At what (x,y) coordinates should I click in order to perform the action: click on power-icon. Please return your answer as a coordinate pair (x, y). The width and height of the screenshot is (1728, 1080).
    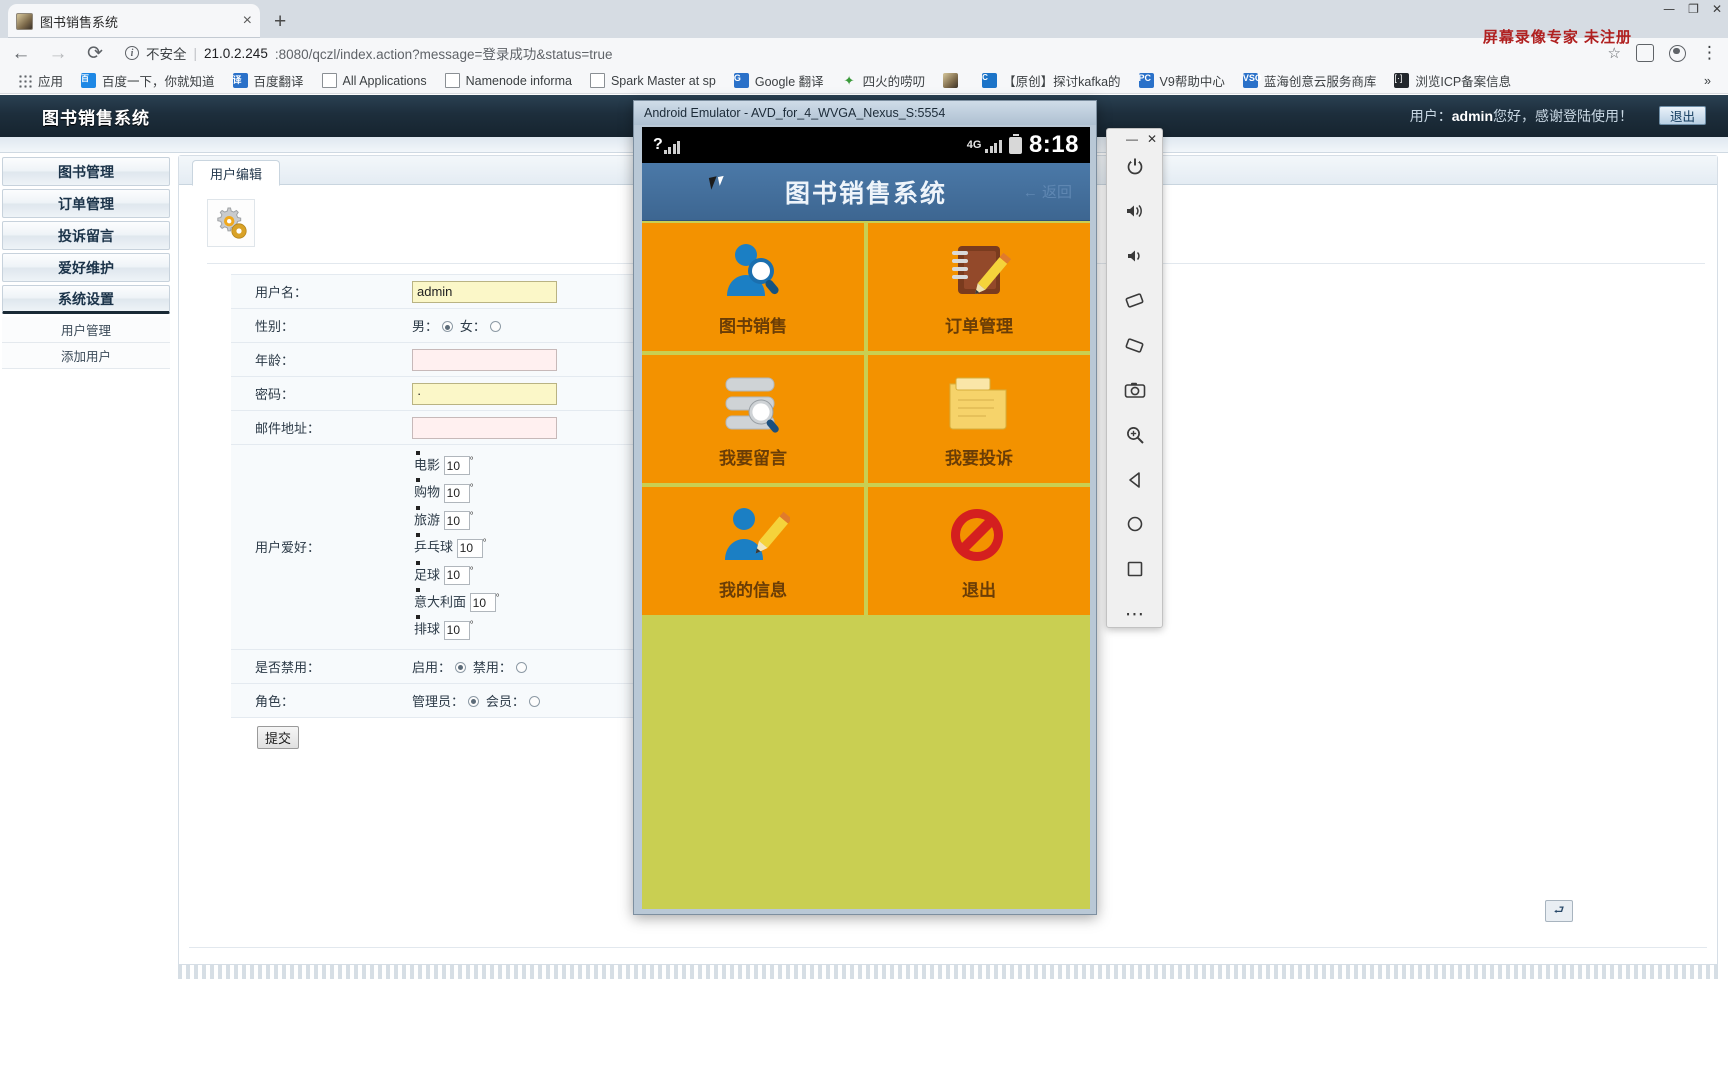
    Looking at the image, I should click on (1135, 166).